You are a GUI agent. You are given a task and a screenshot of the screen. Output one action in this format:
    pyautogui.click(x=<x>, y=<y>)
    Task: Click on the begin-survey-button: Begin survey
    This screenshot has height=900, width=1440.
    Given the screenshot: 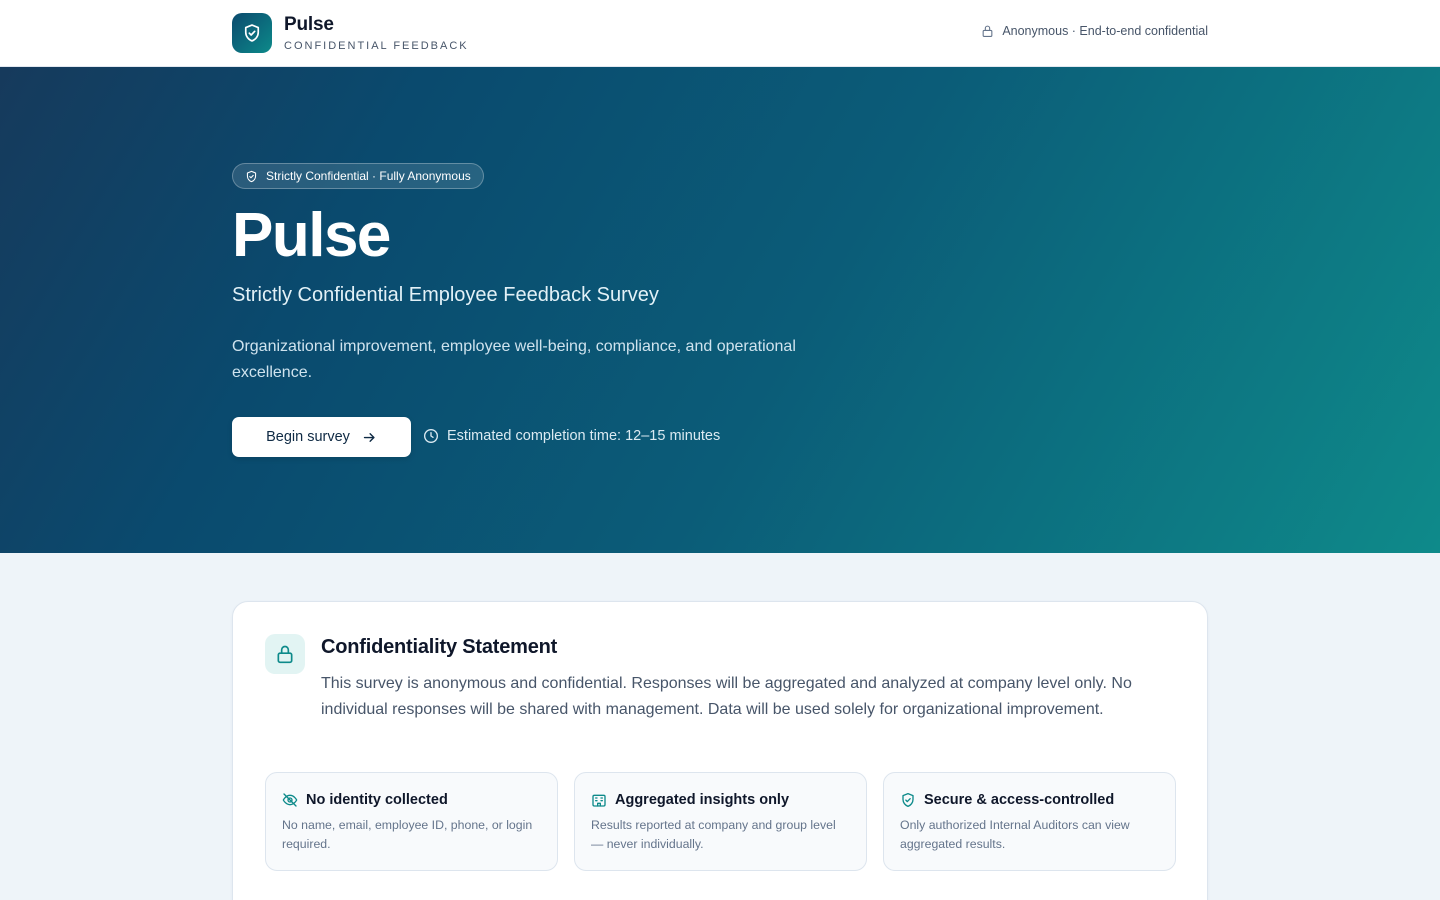 What is the action you would take?
    pyautogui.click(x=321, y=437)
    